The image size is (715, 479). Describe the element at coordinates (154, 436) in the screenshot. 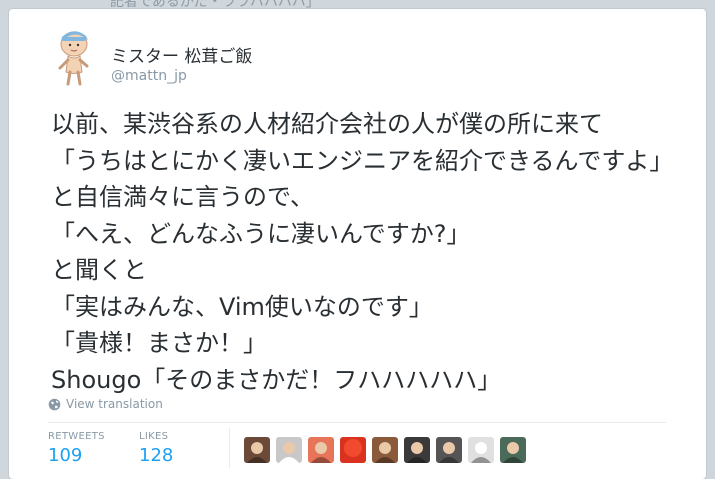

I see `likes-label: LIKES` at that location.